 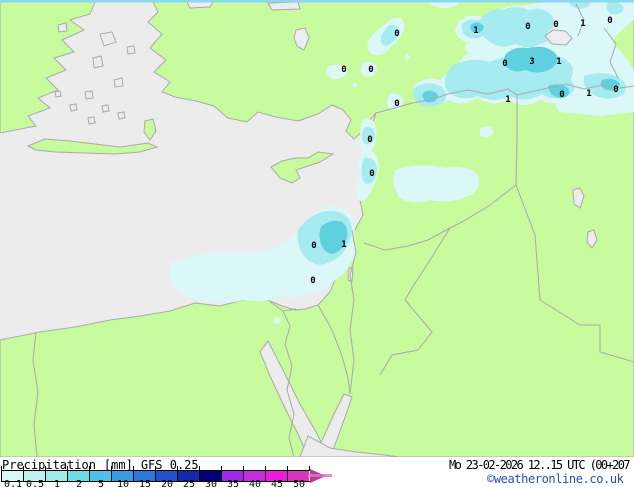 What do you see at coordinates (317, 1) in the screenshot?
I see `map-top-strip` at bounding box center [317, 1].